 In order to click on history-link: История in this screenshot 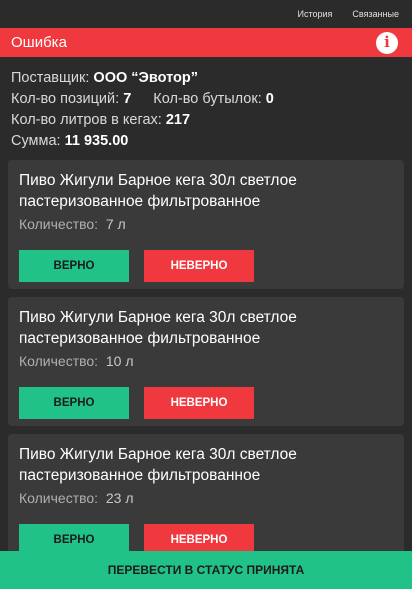, I will do `click(314, 14)`.